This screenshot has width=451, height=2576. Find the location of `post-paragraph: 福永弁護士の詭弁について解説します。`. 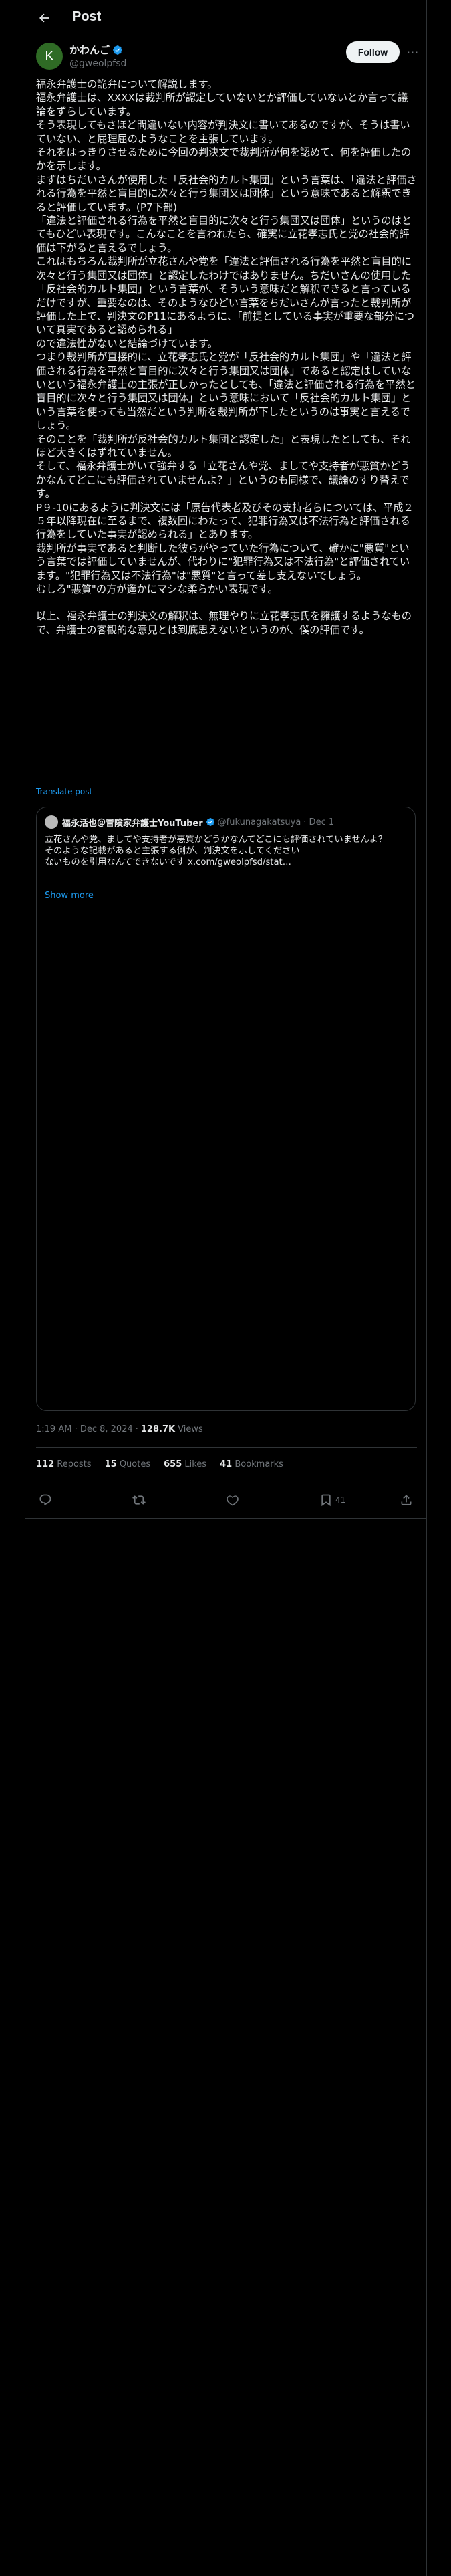

post-paragraph: 福永弁護士の詭弁について解説します。 is located at coordinates (127, 84).